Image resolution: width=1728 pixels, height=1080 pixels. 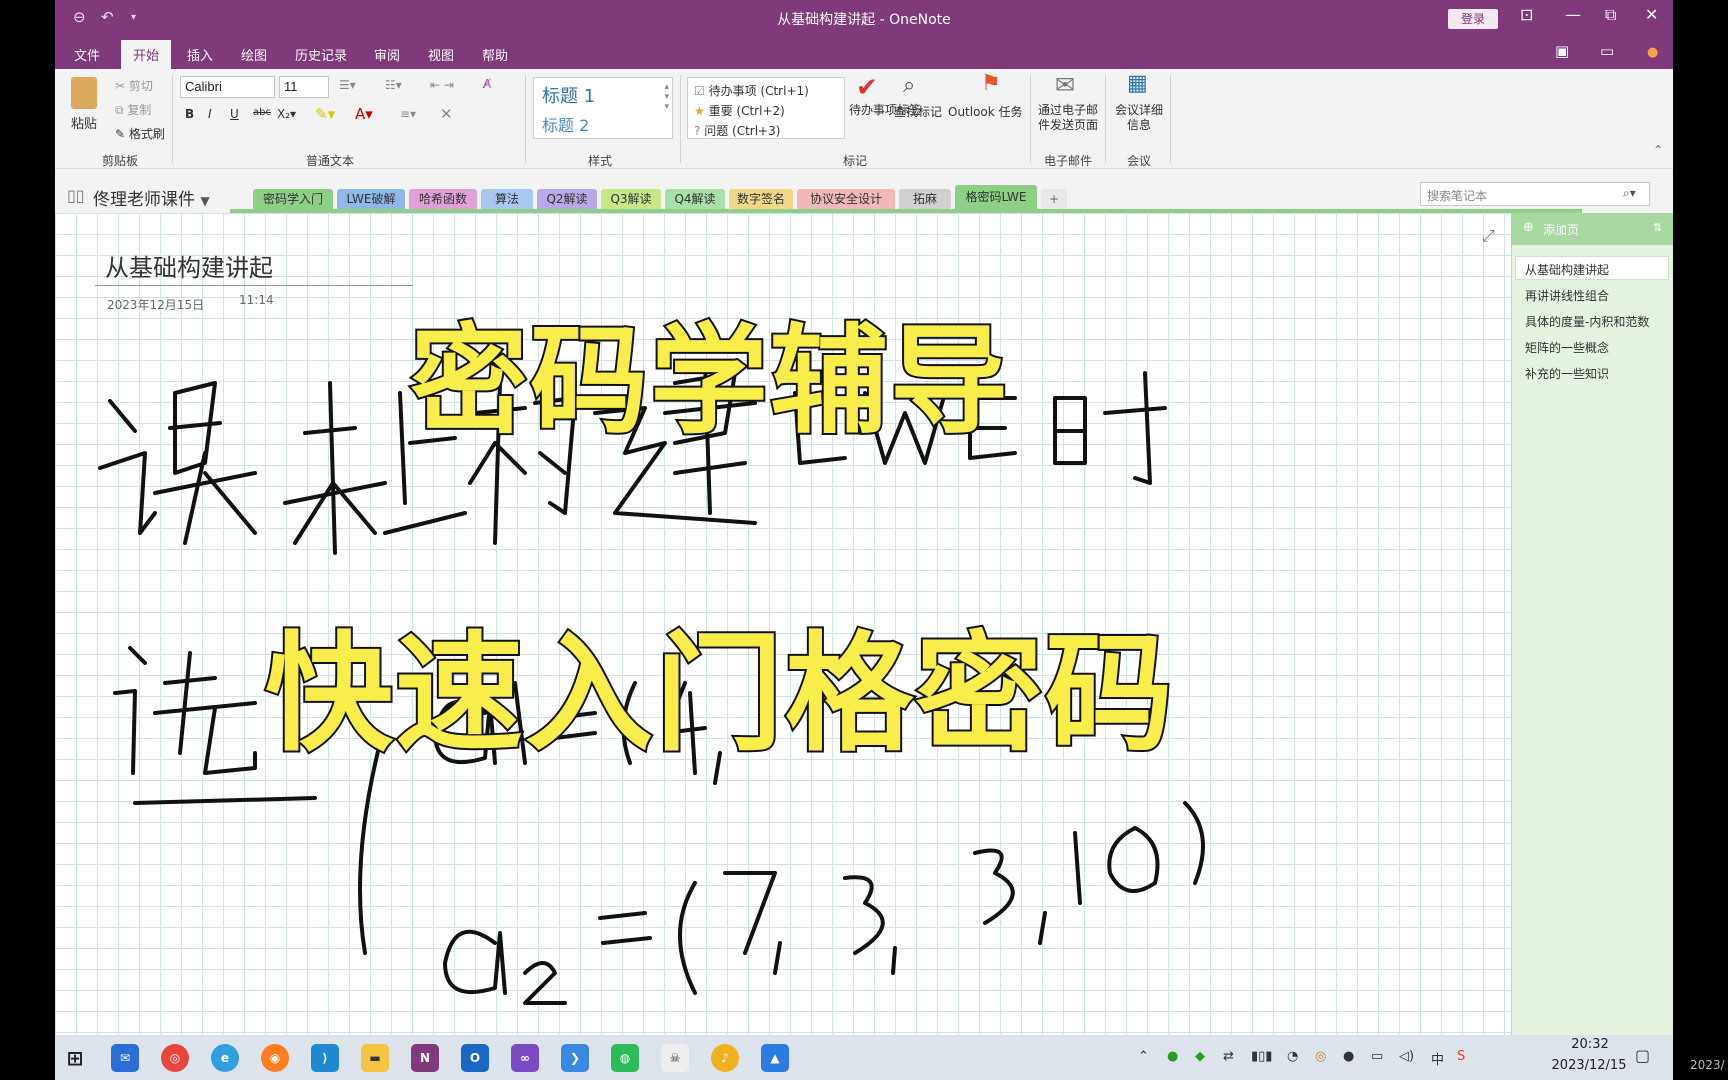 I want to click on highlight-icon: ✎▾, so click(x=325, y=114).